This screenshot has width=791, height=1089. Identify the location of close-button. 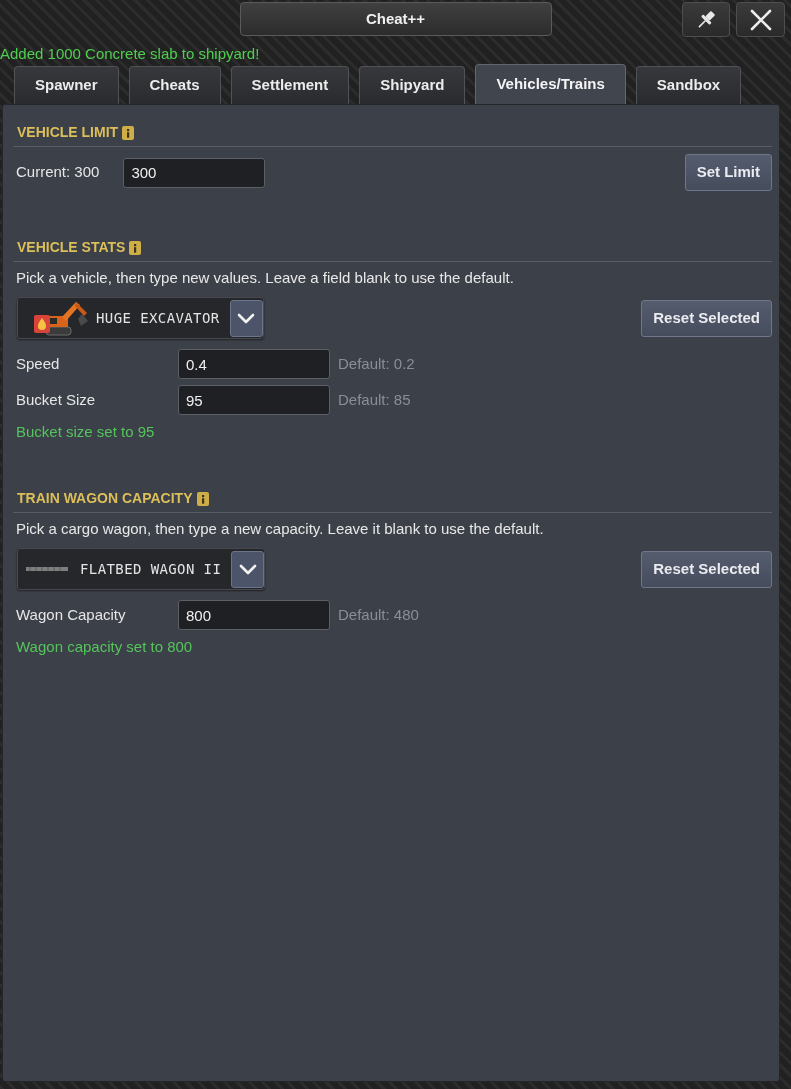
(760, 19).